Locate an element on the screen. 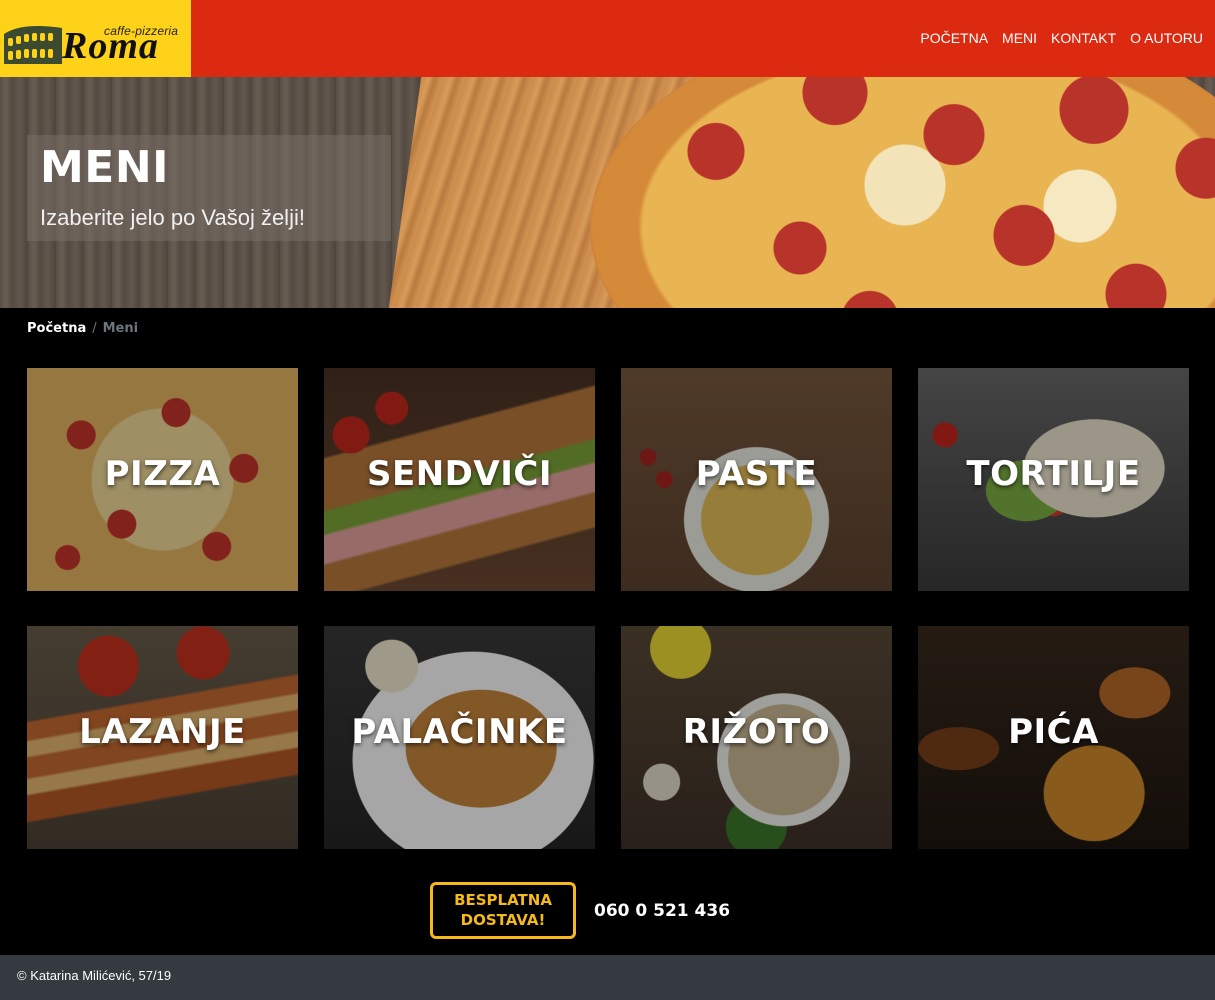 The height and width of the screenshot is (1000, 1215). copyright-text: © Katarina Milićević, 57/19 is located at coordinates (94, 975).